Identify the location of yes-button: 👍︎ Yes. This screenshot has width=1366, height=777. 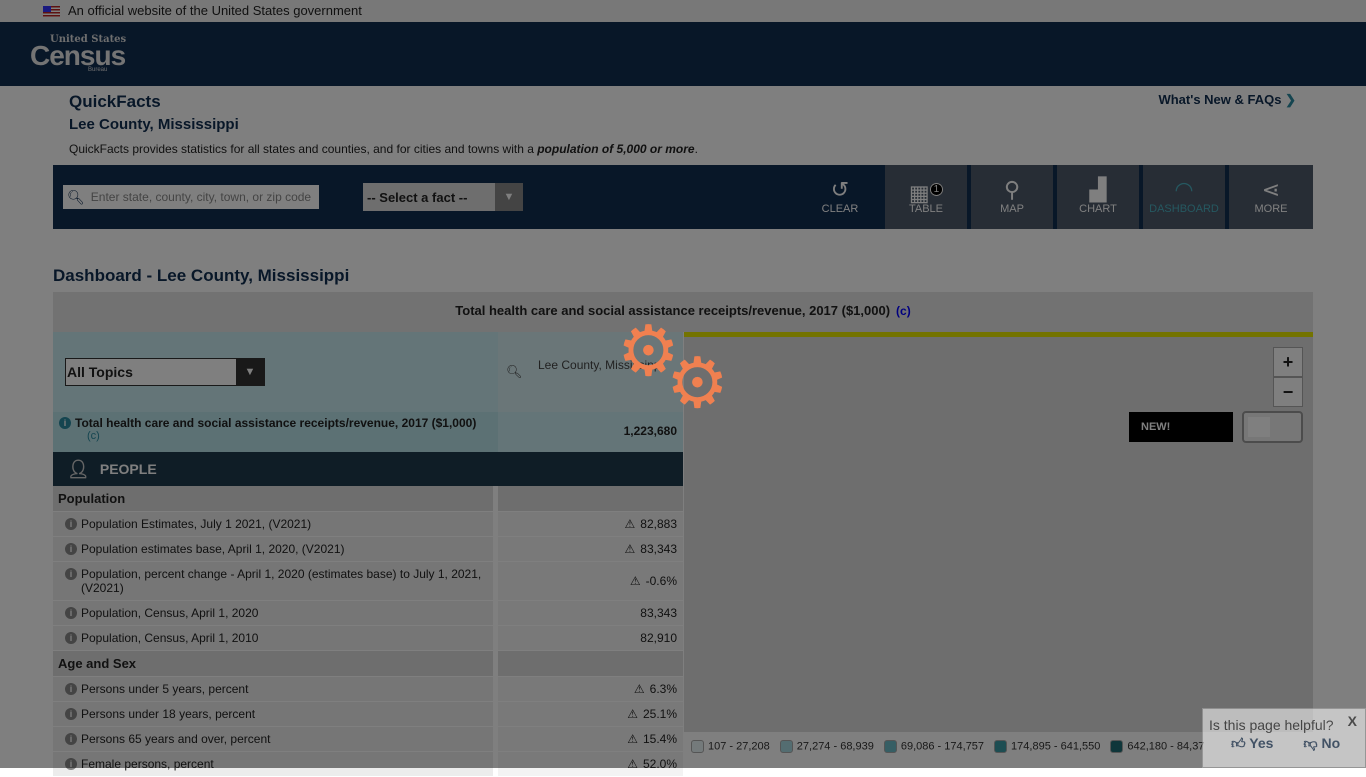
(1252, 743).